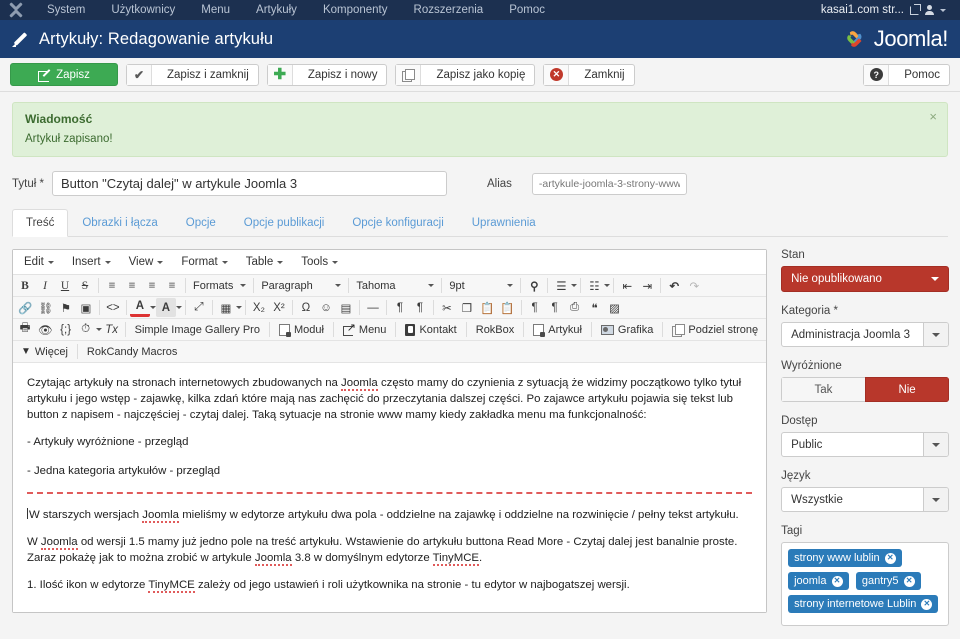  I want to click on blockquote-icon: ❝, so click(595, 307).